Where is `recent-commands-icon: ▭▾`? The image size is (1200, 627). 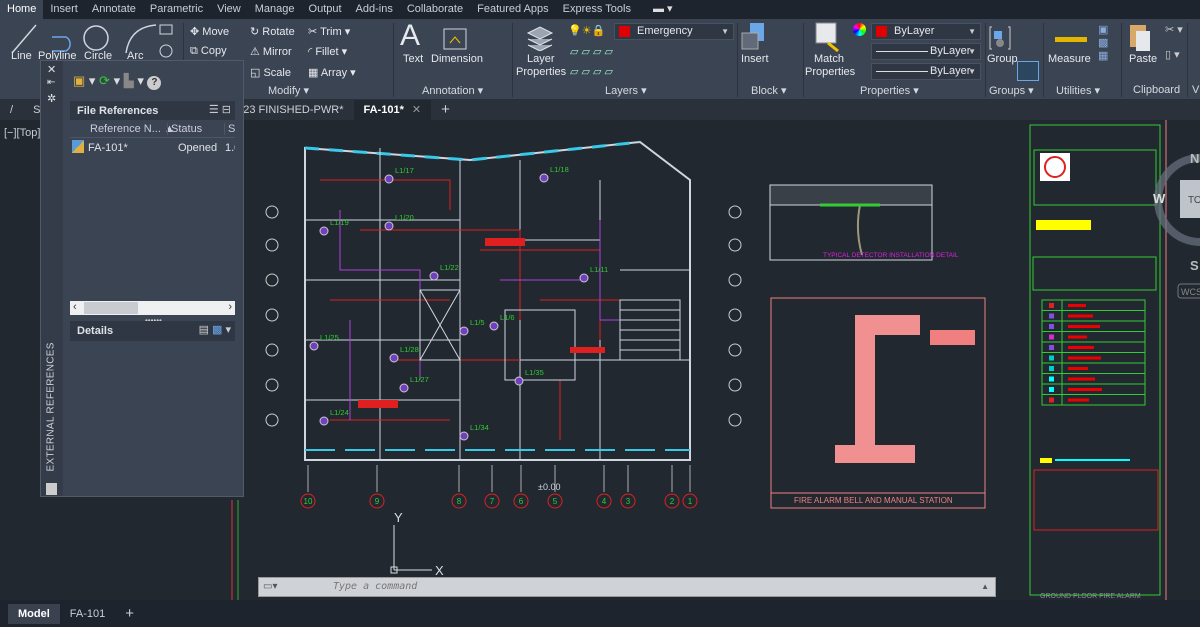
recent-commands-icon: ▭▾ is located at coordinates (270, 586).